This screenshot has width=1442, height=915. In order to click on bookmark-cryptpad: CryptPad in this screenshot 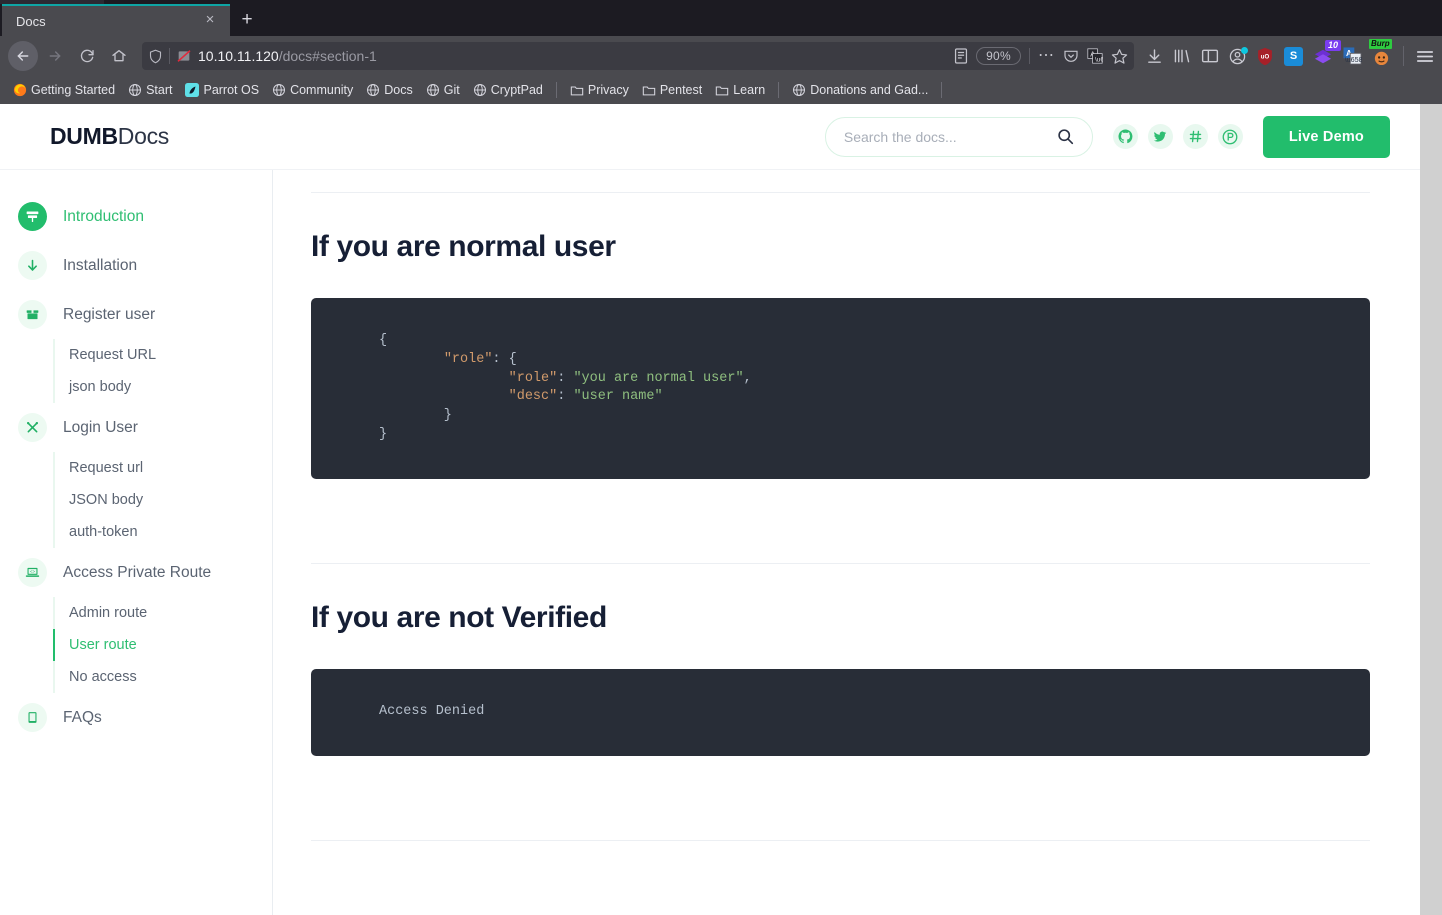, I will do `click(508, 90)`.